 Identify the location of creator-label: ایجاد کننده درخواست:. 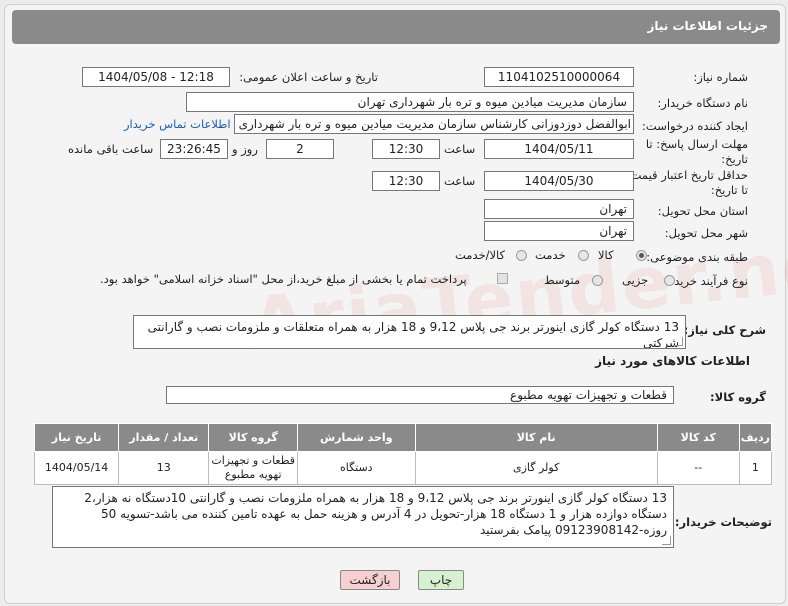
(695, 126).